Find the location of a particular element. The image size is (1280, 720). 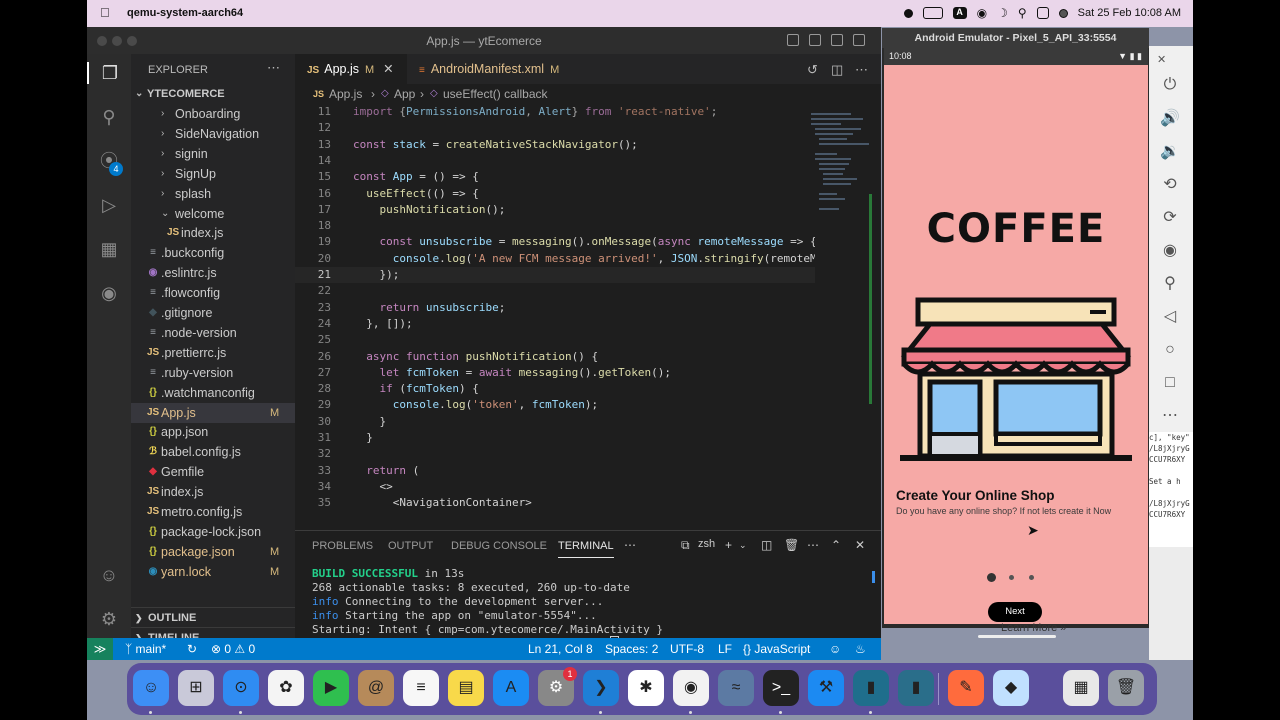

file-tree-item: {} app.json is located at coordinates (213, 432).